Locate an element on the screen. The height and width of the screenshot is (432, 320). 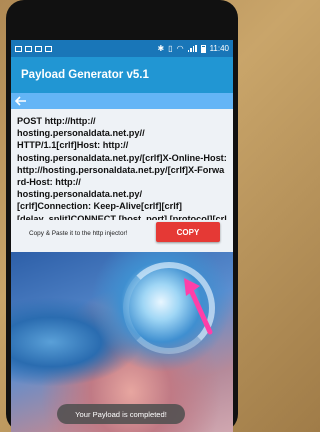
bluetooth-icon: ✱ is located at coordinates (161, 48).